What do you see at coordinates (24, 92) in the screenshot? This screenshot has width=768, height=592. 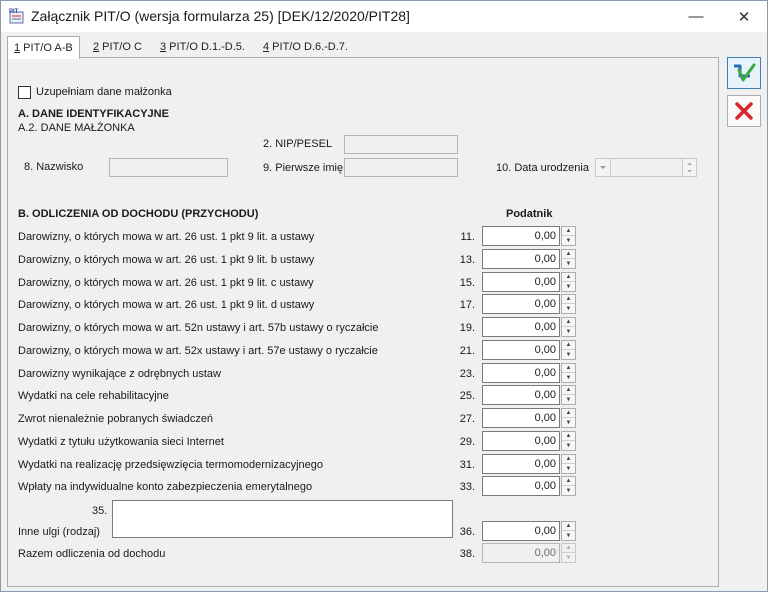 I see `spouse-checkbox` at bounding box center [24, 92].